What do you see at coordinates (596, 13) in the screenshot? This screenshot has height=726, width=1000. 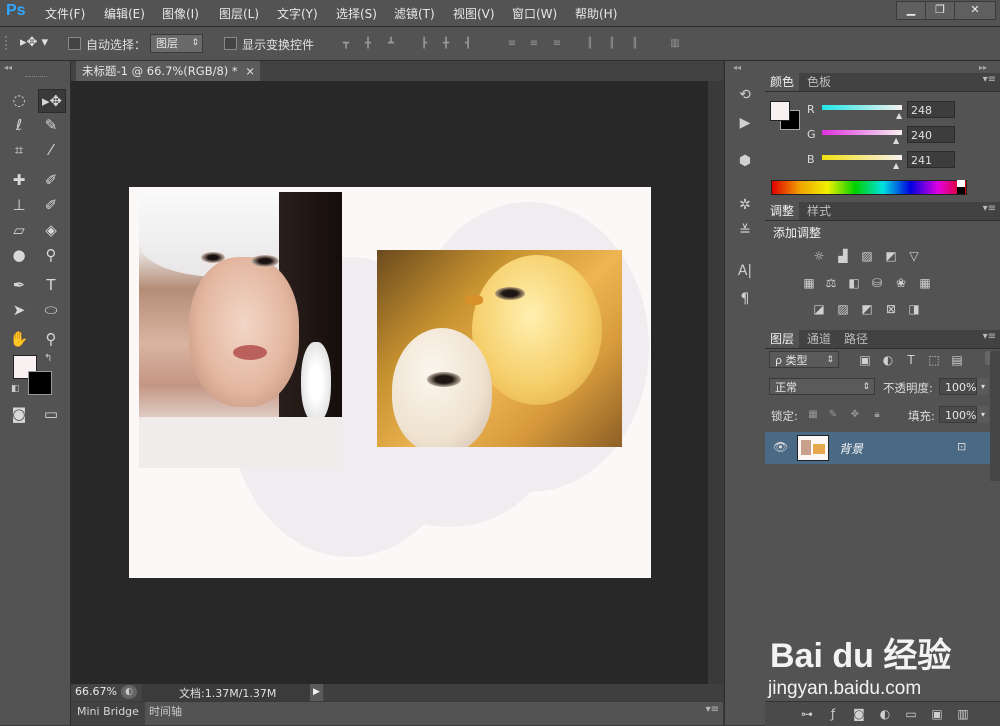 I see `menu-help: 帮助(H)` at bounding box center [596, 13].